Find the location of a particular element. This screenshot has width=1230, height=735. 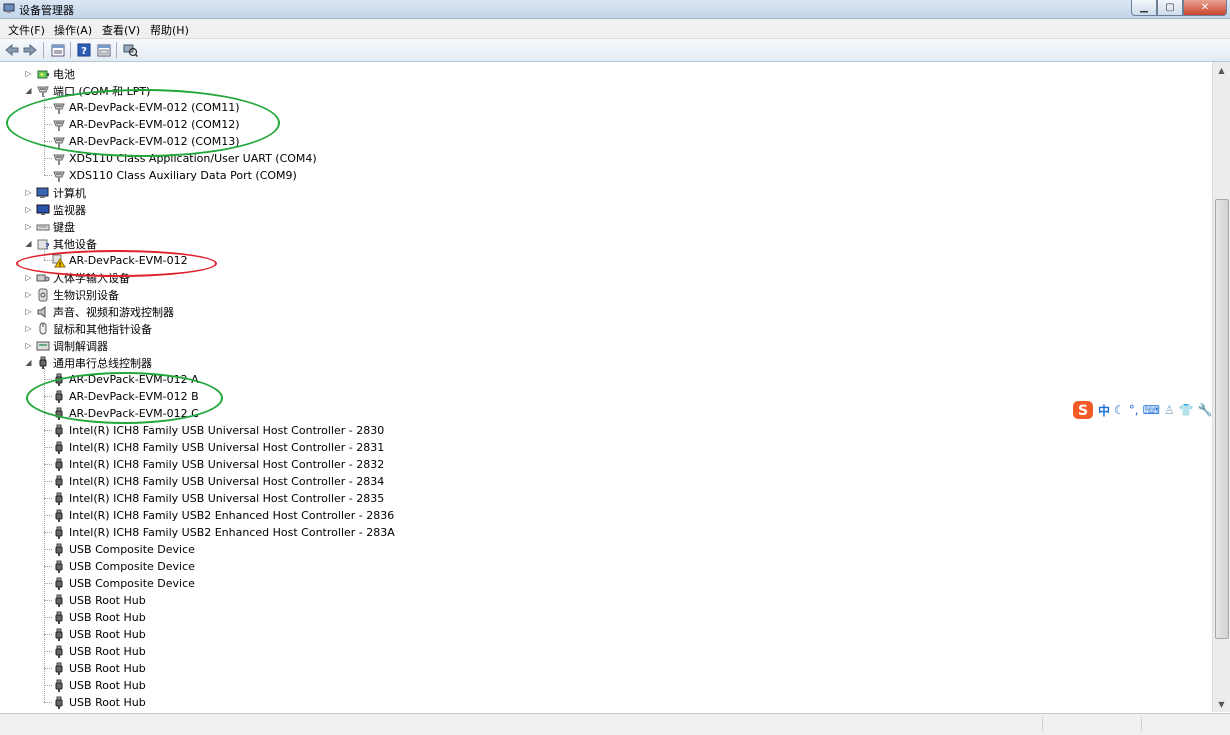

tree-category: ◢? 其他设备 is located at coordinates (60, 243).